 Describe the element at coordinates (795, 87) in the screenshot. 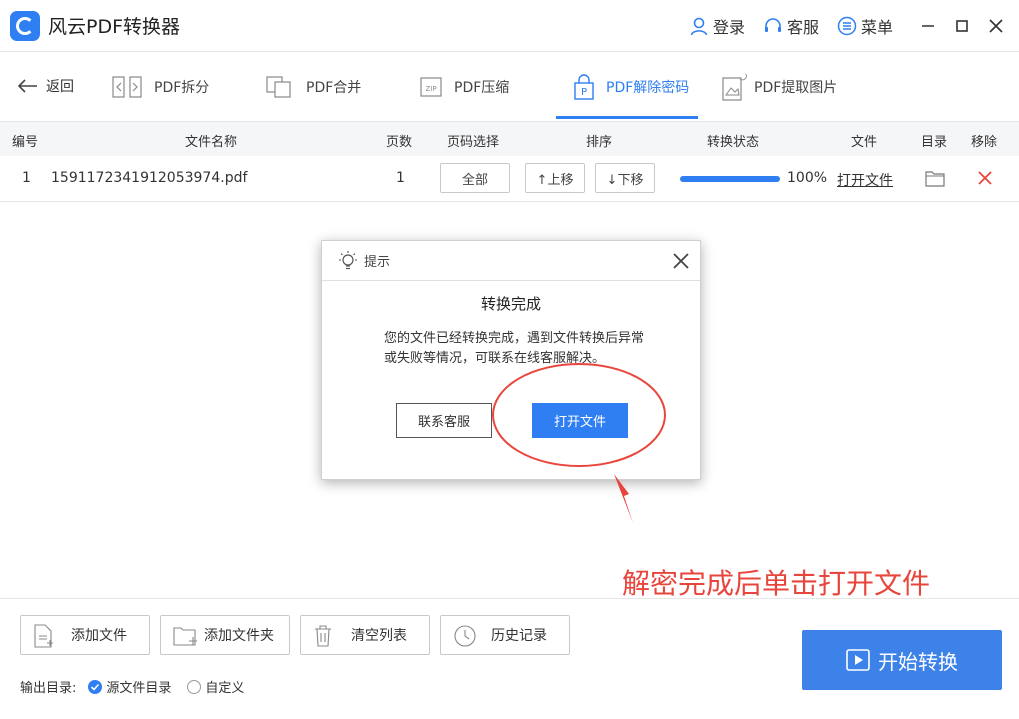

I see `tab-label: PDF提取图片` at that location.